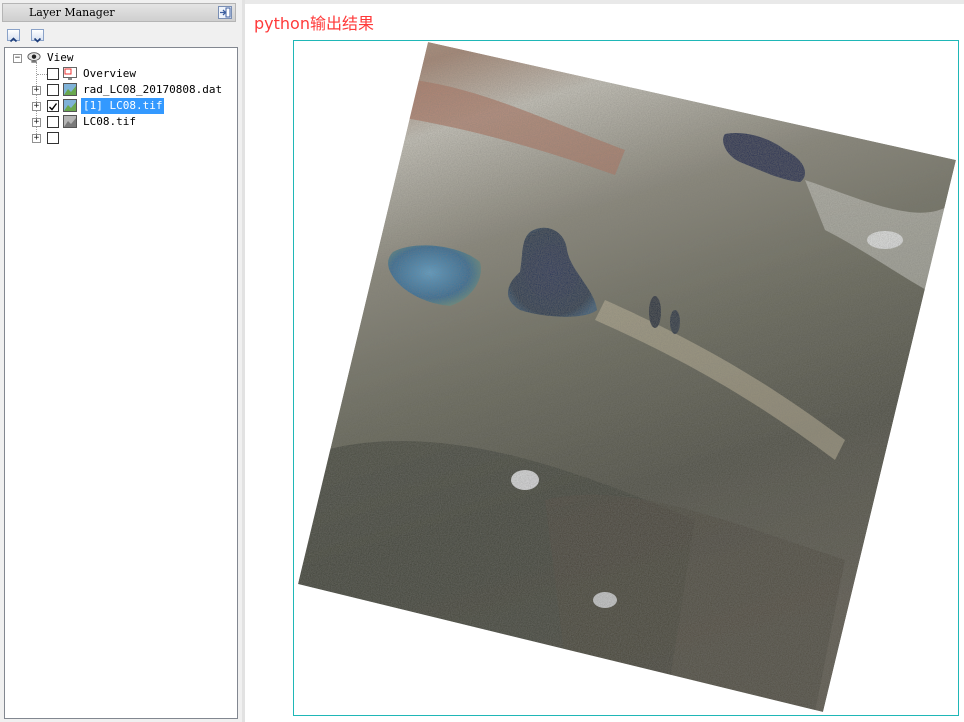 This screenshot has height=722, width=964. What do you see at coordinates (42, 138) in the screenshot?
I see `tree-item-empty: +` at bounding box center [42, 138].